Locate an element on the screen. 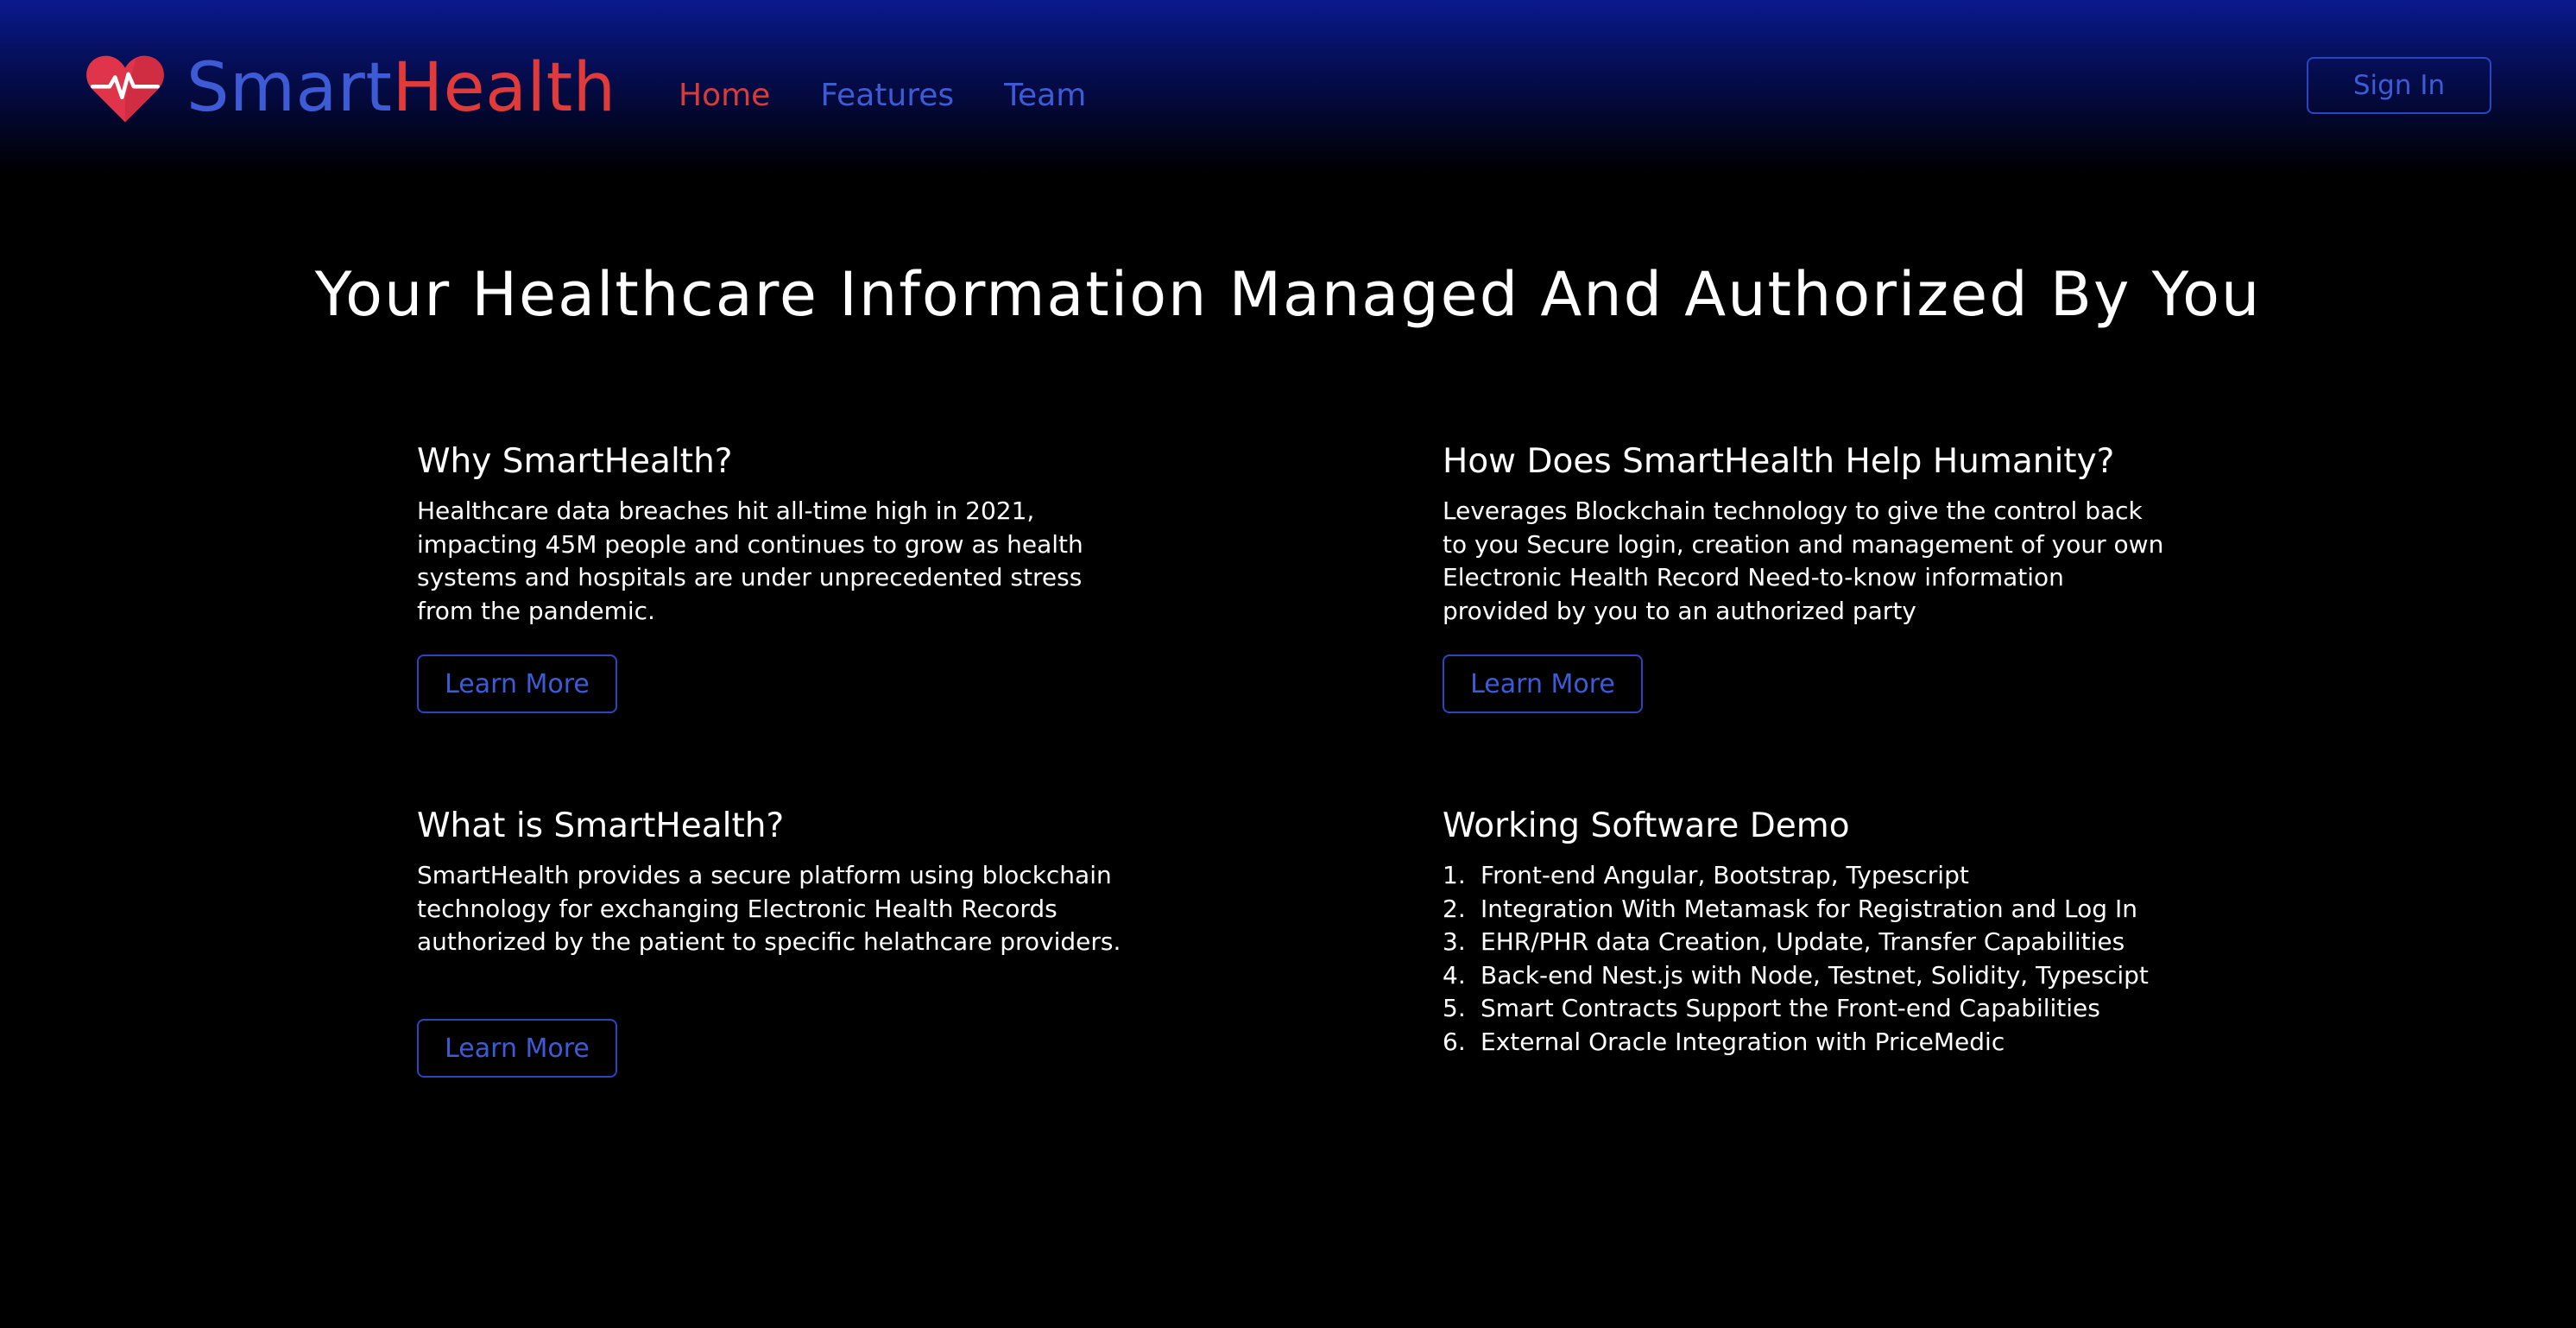 Image resolution: width=2576 pixels, height=1328 pixels. card-title: Why SmartHealth? is located at coordinates (575, 461).